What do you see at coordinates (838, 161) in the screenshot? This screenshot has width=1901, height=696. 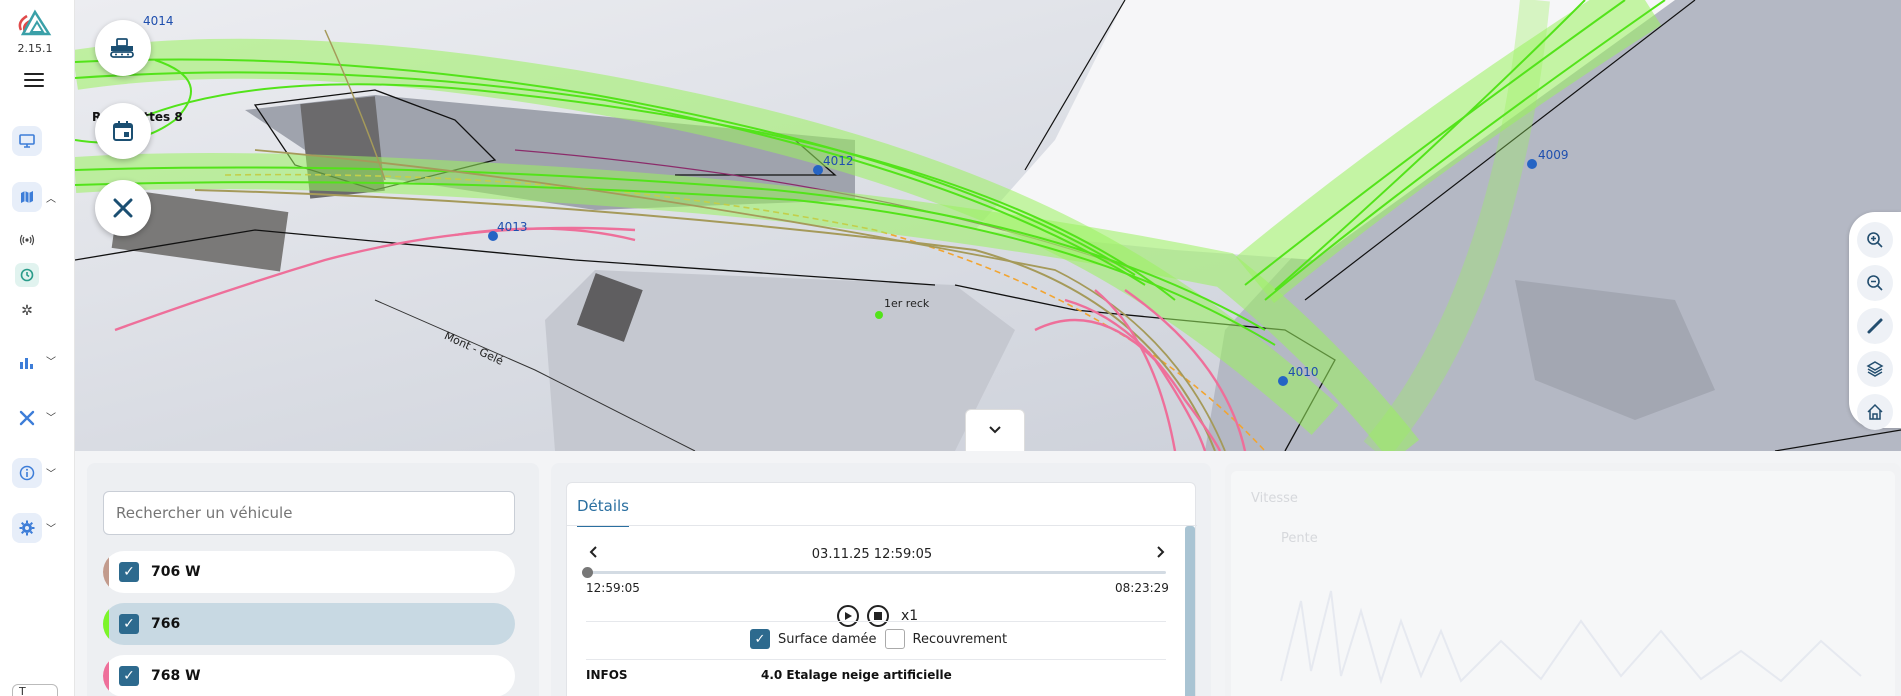 I see `map-label-4012: 4012` at bounding box center [838, 161].